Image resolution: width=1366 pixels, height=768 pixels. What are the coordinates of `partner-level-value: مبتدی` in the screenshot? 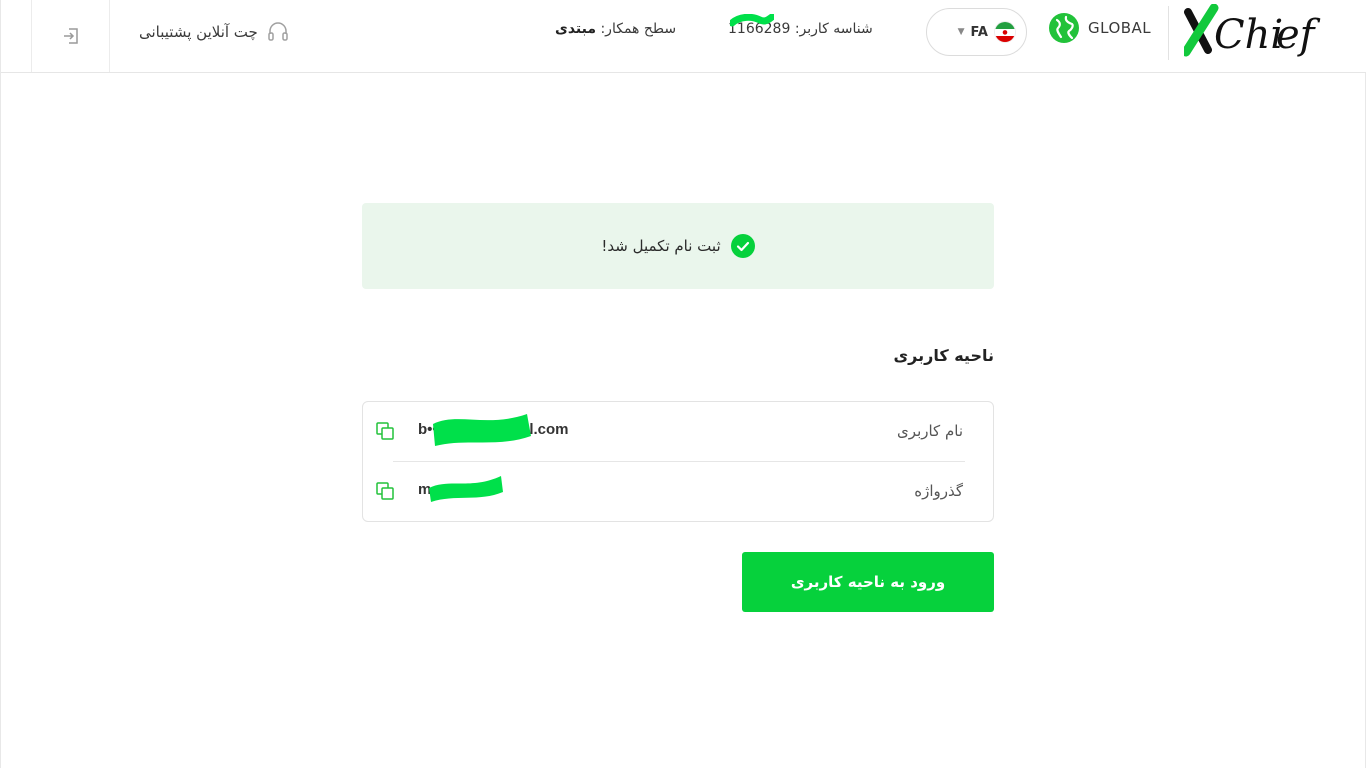 It's located at (576, 29).